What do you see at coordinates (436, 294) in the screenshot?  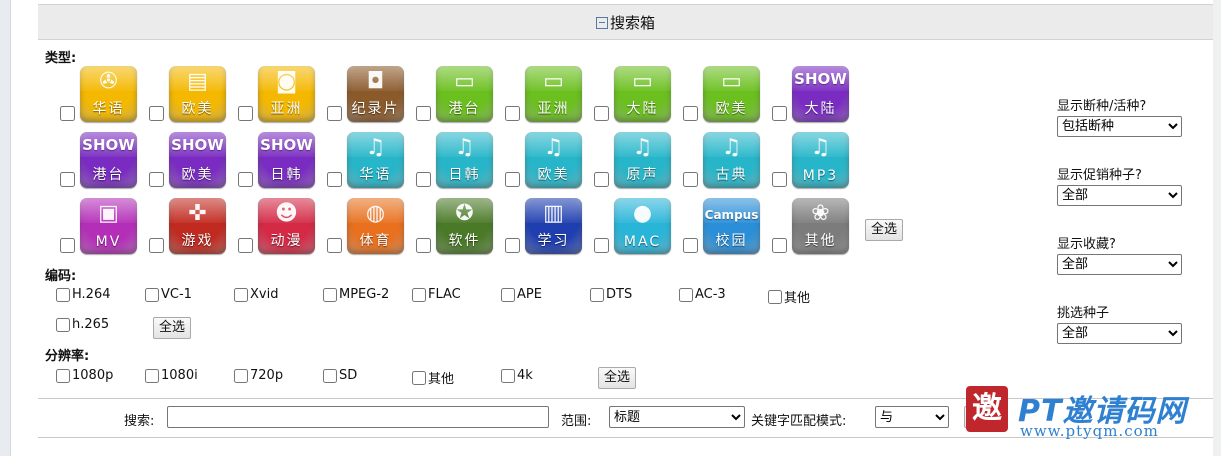 I see `codec-option: FLAC` at bounding box center [436, 294].